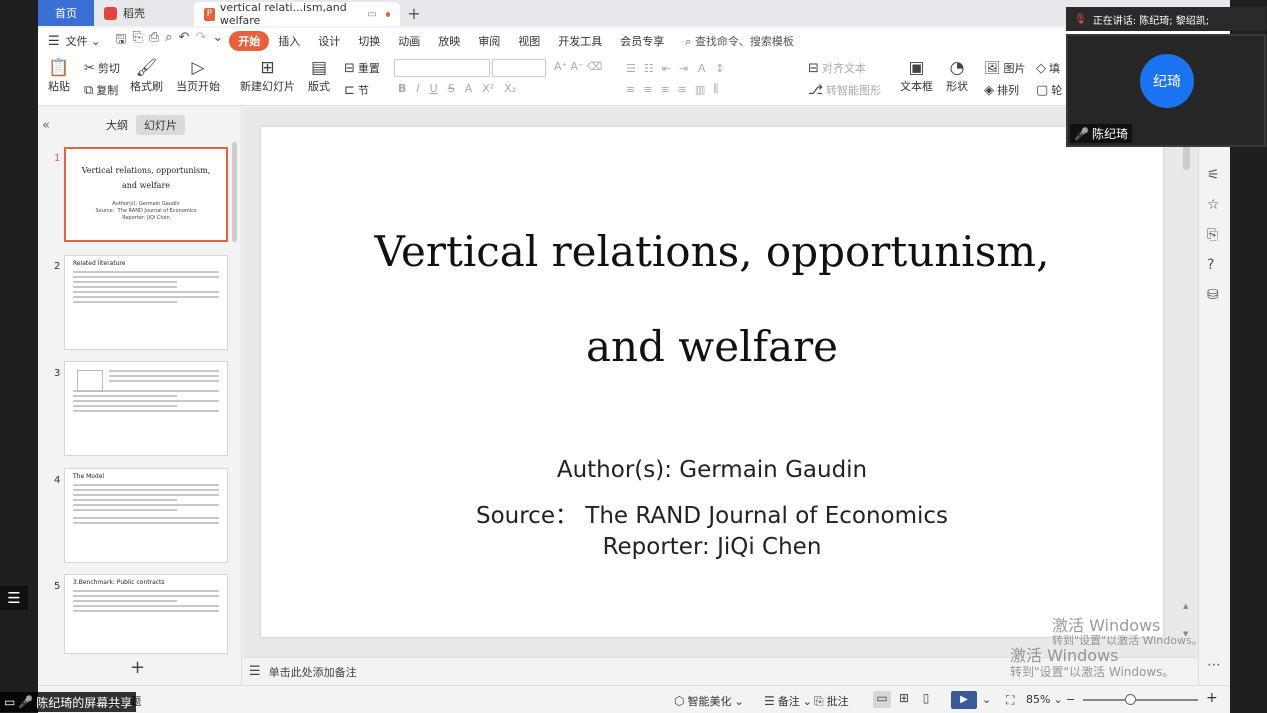 Image resolution: width=1267 pixels, height=713 pixels. Describe the element at coordinates (1001, 90) in the screenshot. I see `arrange-button: ◈ 排列` at that location.